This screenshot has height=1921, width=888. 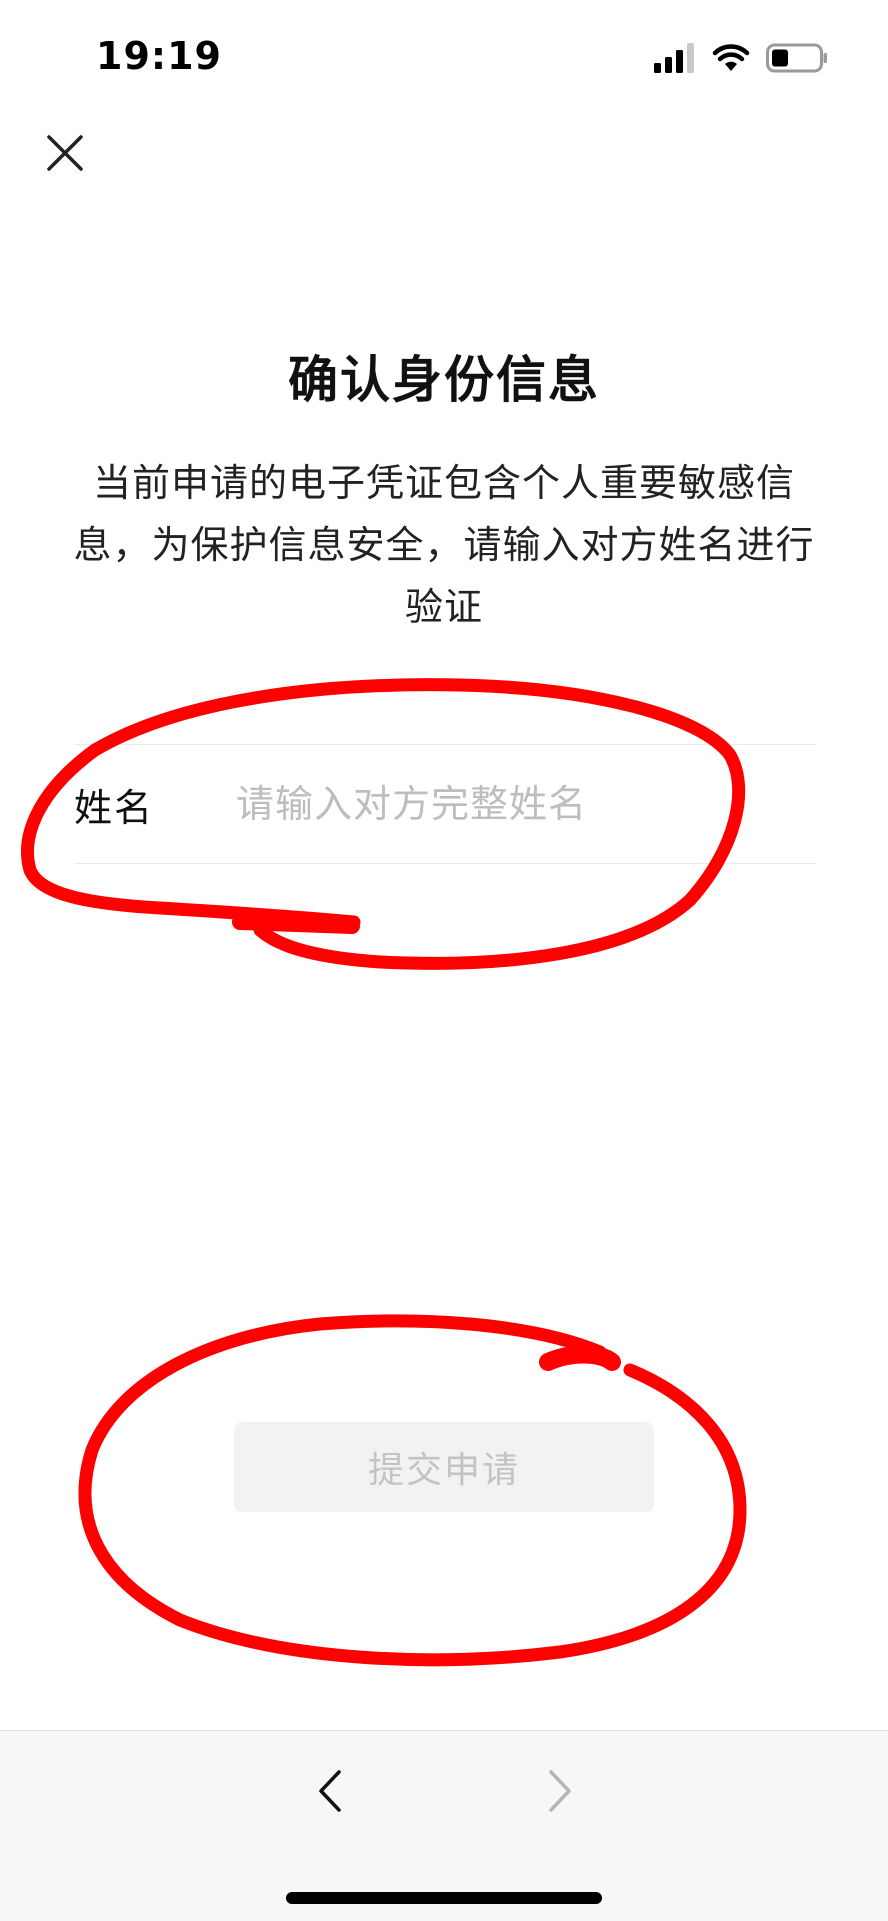 What do you see at coordinates (444, 545) in the screenshot?
I see `page-description: 当前申请的电子凭证包含个人重要敏感信息，为保护信息安全，请输入对方姓名进行验证` at bounding box center [444, 545].